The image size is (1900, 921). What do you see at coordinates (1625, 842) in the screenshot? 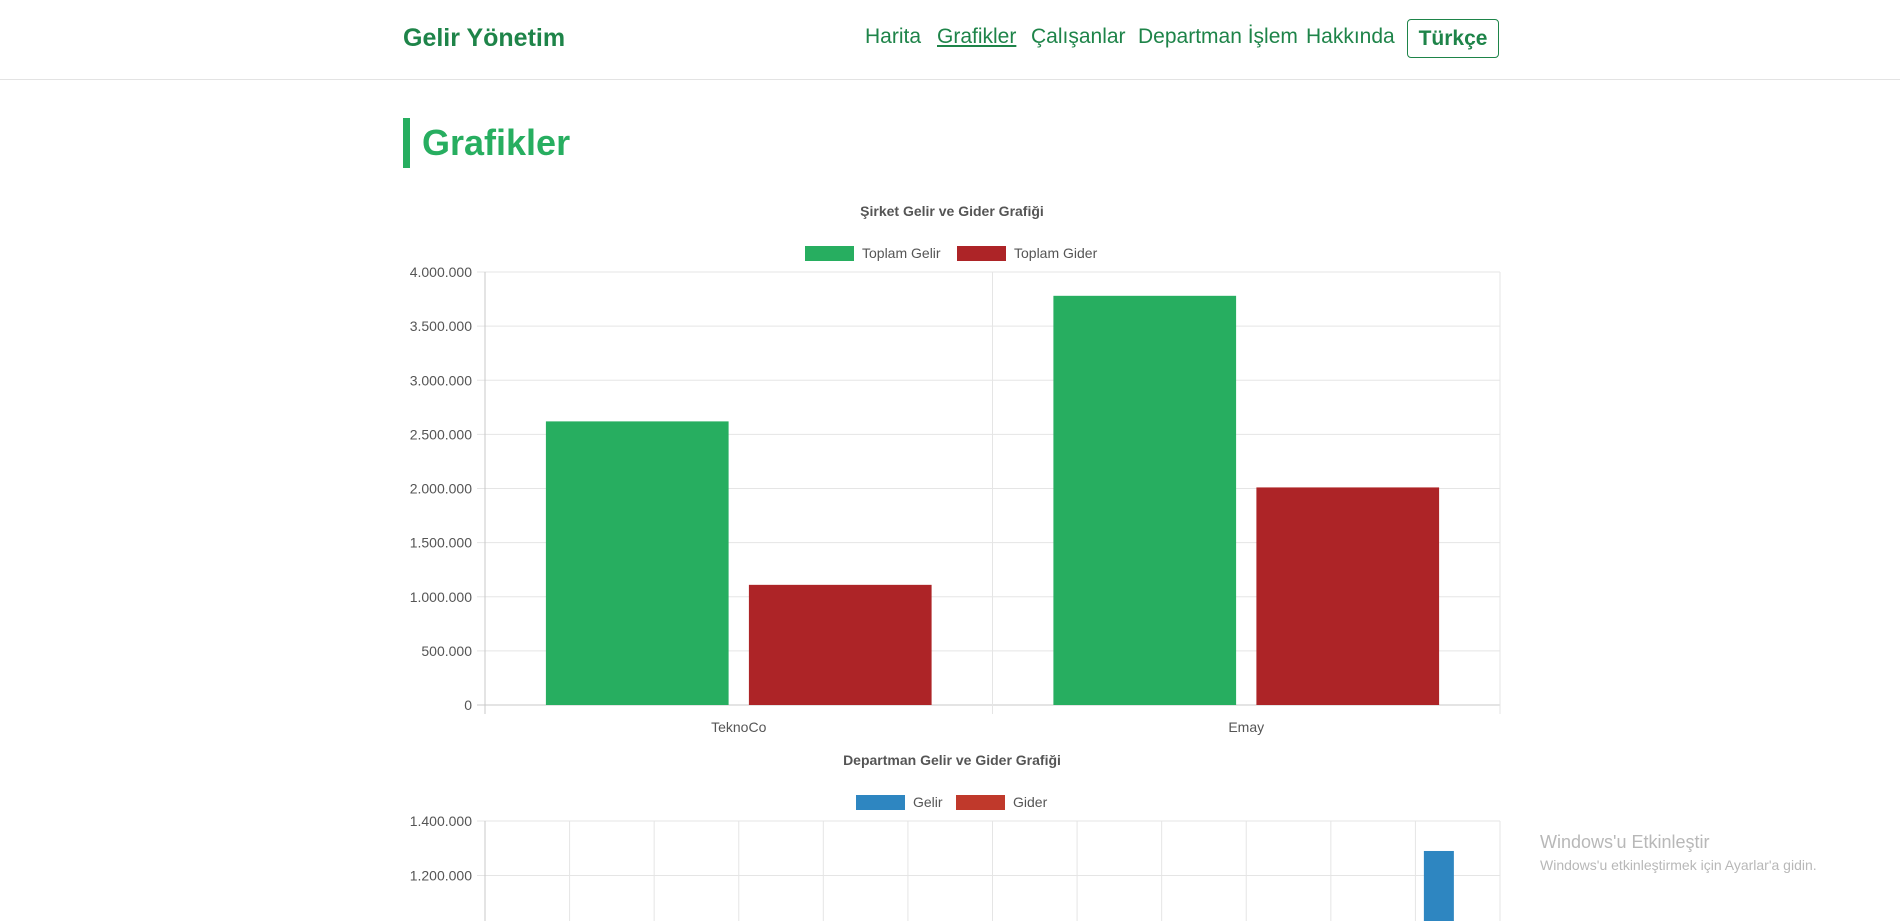
I see `activation-watermark-title: Windows'u Etkinleştir` at bounding box center [1625, 842].